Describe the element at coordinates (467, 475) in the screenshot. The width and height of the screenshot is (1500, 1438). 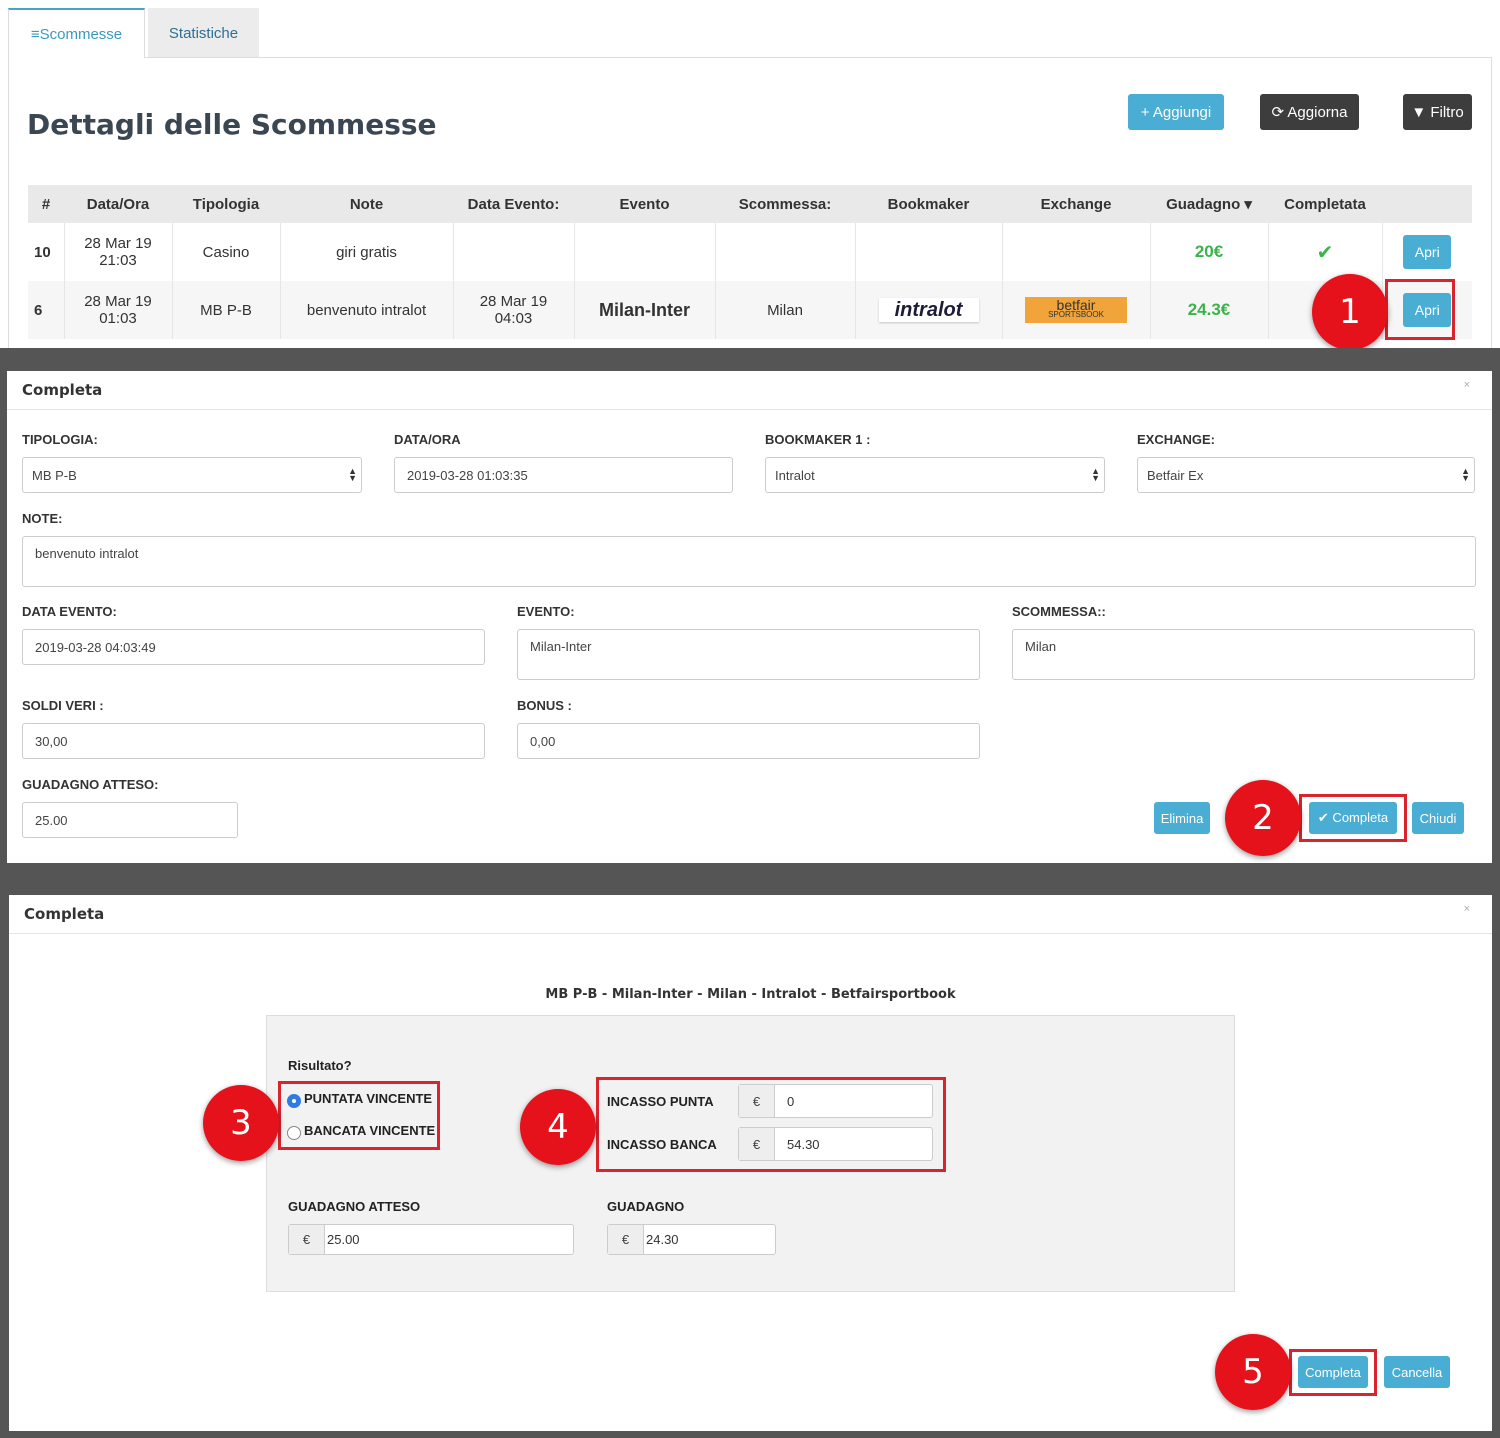
I see `dataora-value: 2019-03-28 01:03:35` at that location.